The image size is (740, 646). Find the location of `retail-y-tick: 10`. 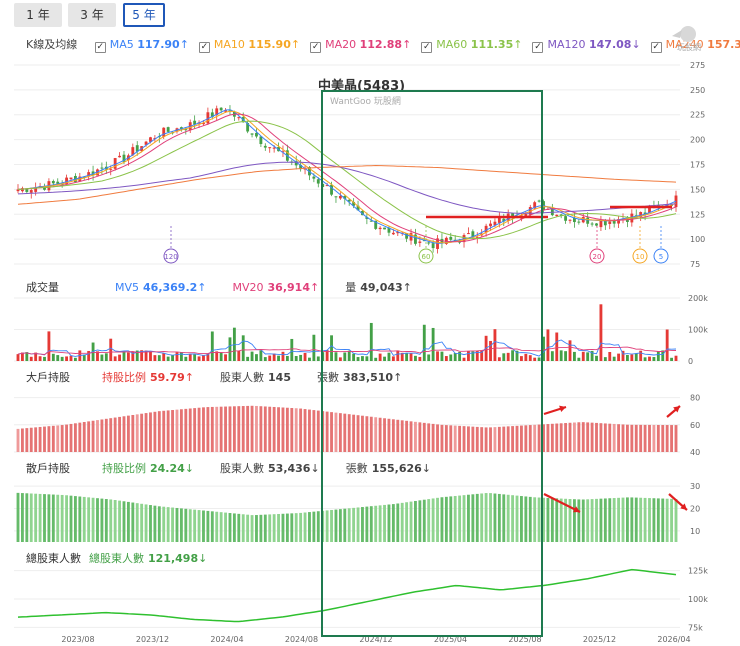

retail-y-tick: 10 is located at coordinates (695, 531).